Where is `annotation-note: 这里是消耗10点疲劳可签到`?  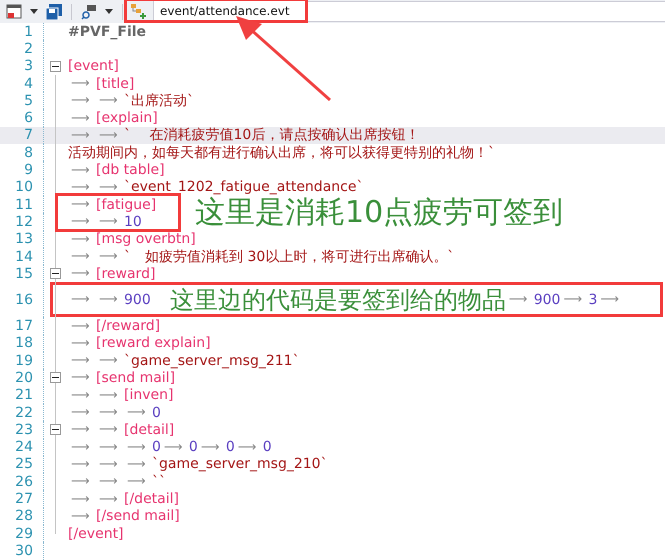 annotation-note: 这里是消耗10点疲劳可签到 is located at coordinates (379, 213).